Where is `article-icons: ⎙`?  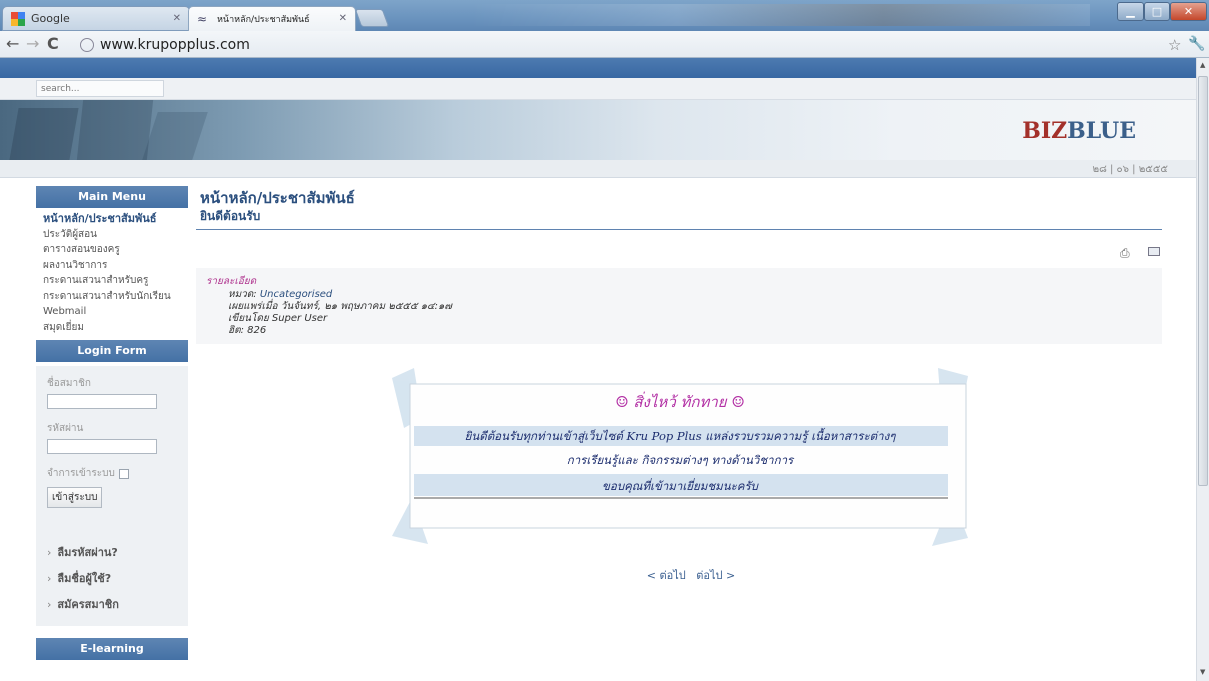
article-icons: ⎙ is located at coordinates (1132, 253).